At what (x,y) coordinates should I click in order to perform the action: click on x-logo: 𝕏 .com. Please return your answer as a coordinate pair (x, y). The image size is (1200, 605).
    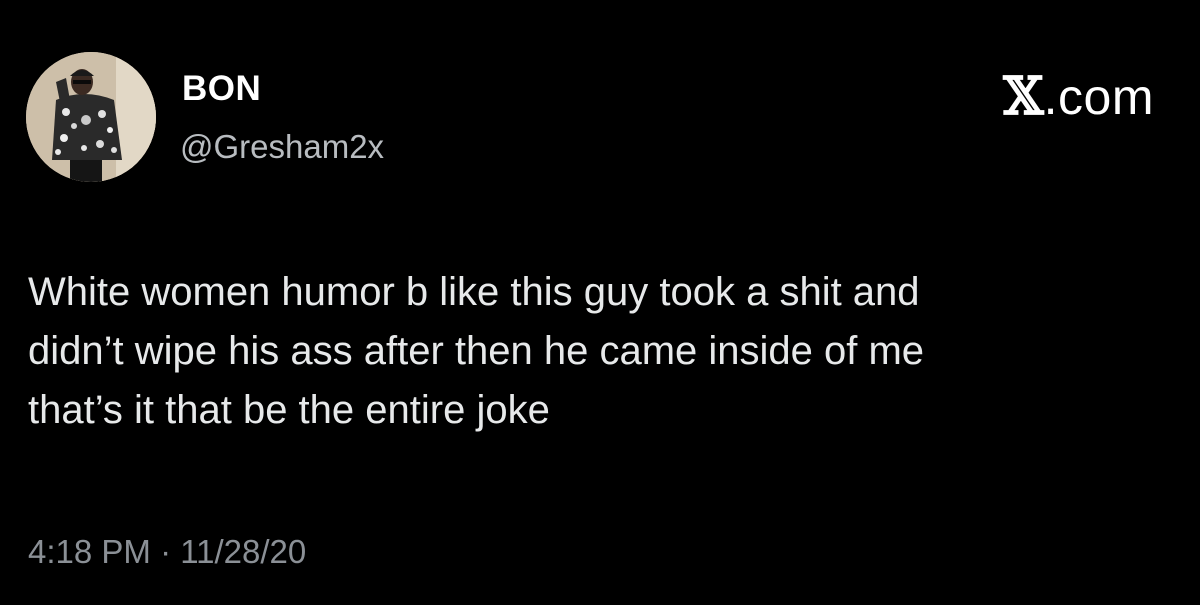
    Looking at the image, I should click on (1078, 96).